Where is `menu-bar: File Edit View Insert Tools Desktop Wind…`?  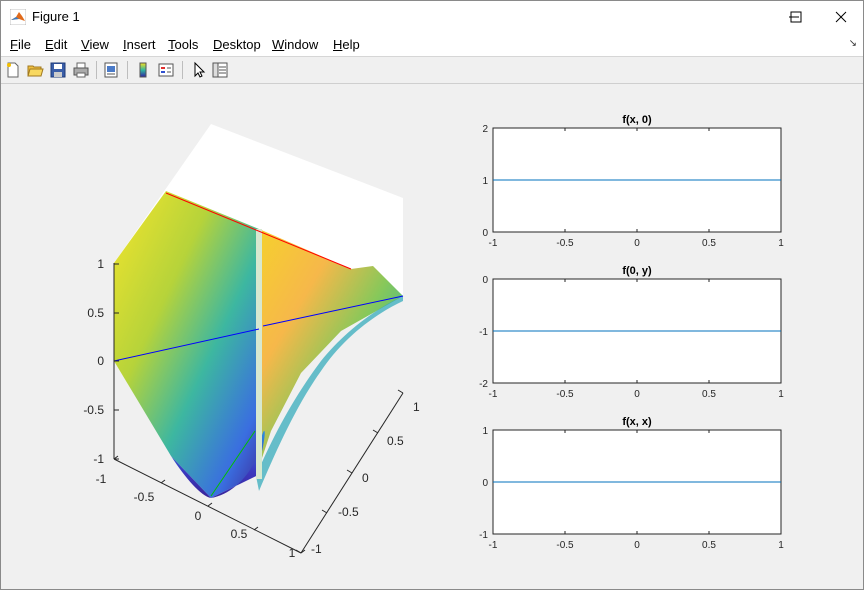 menu-bar: File Edit View Insert Tools Desktop Wind… is located at coordinates (432, 44).